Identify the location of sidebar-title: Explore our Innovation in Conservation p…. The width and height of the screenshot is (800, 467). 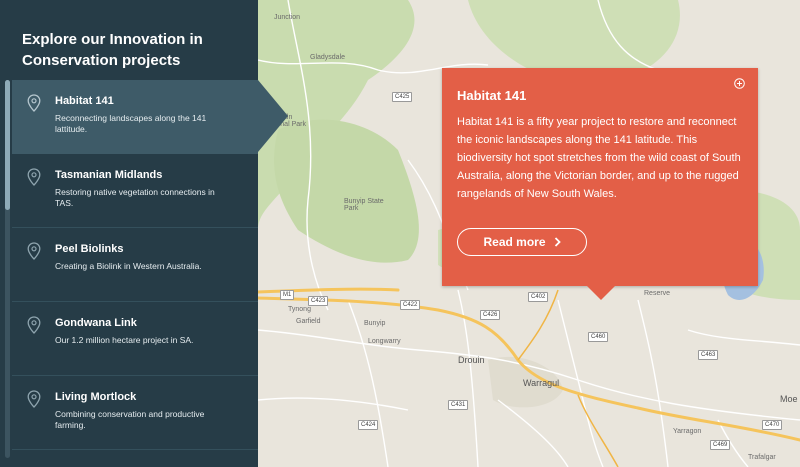
(112, 50).